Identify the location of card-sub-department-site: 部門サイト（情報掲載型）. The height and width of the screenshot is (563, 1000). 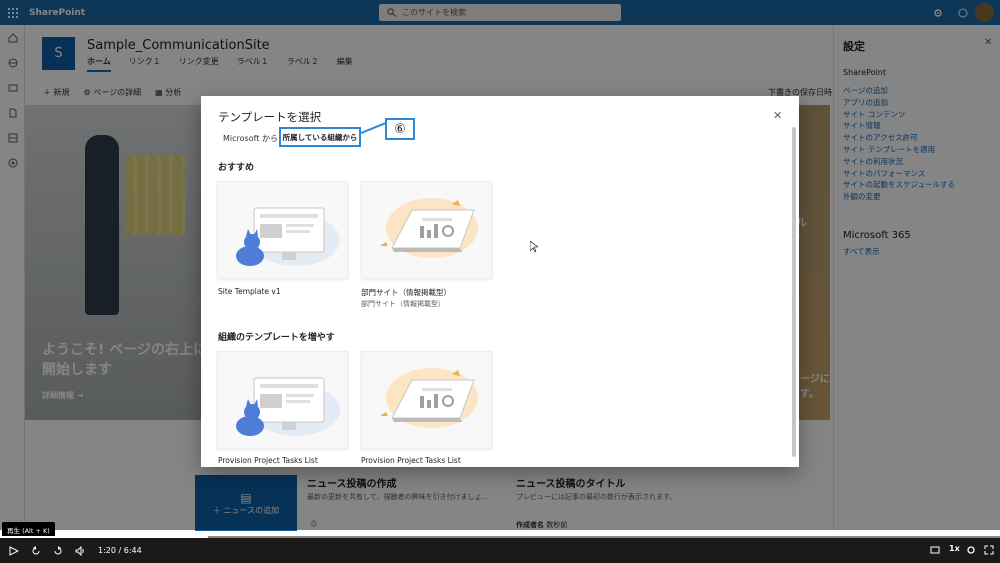
(403, 304).